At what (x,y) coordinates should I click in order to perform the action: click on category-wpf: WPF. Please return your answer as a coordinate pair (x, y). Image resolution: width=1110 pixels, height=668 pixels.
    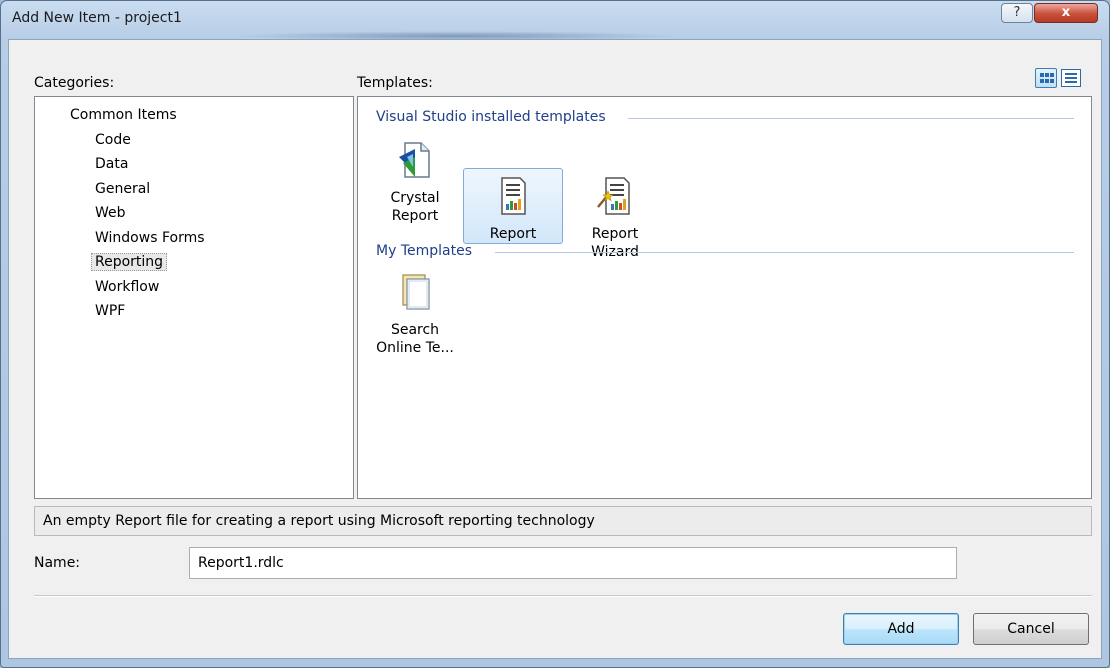
    Looking at the image, I should click on (110, 311).